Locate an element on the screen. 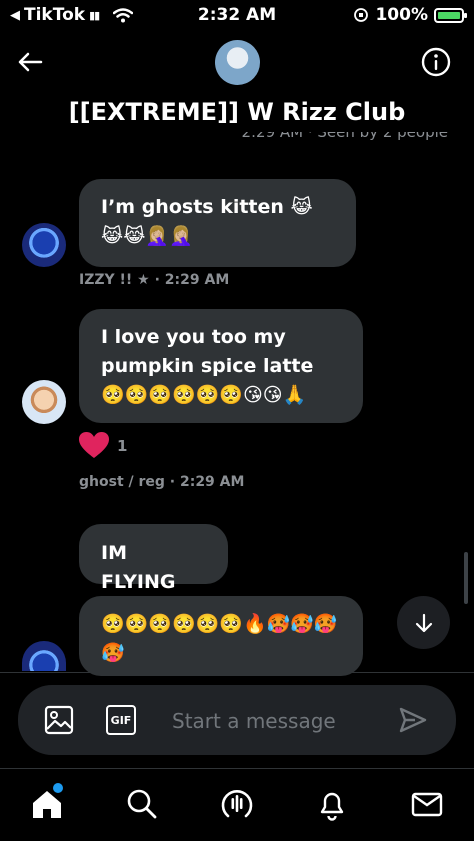 The height and width of the screenshot is (841, 474). notifications-icon is located at coordinates (332, 806).